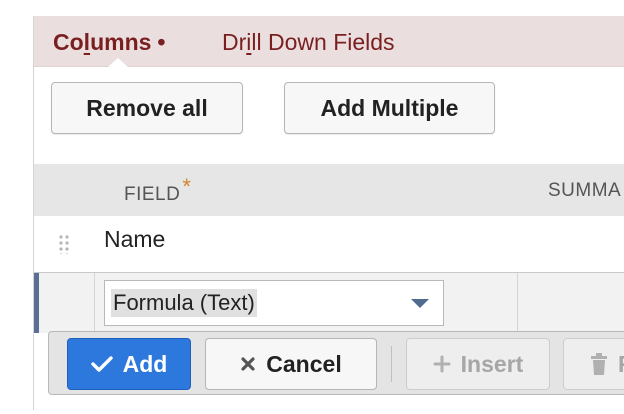 The height and width of the screenshot is (414, 624). What do you see at coordinates (184, 303) in the screenshot?
I see `field-select-value: Formula (Text)` at bounding box center [184, 303].